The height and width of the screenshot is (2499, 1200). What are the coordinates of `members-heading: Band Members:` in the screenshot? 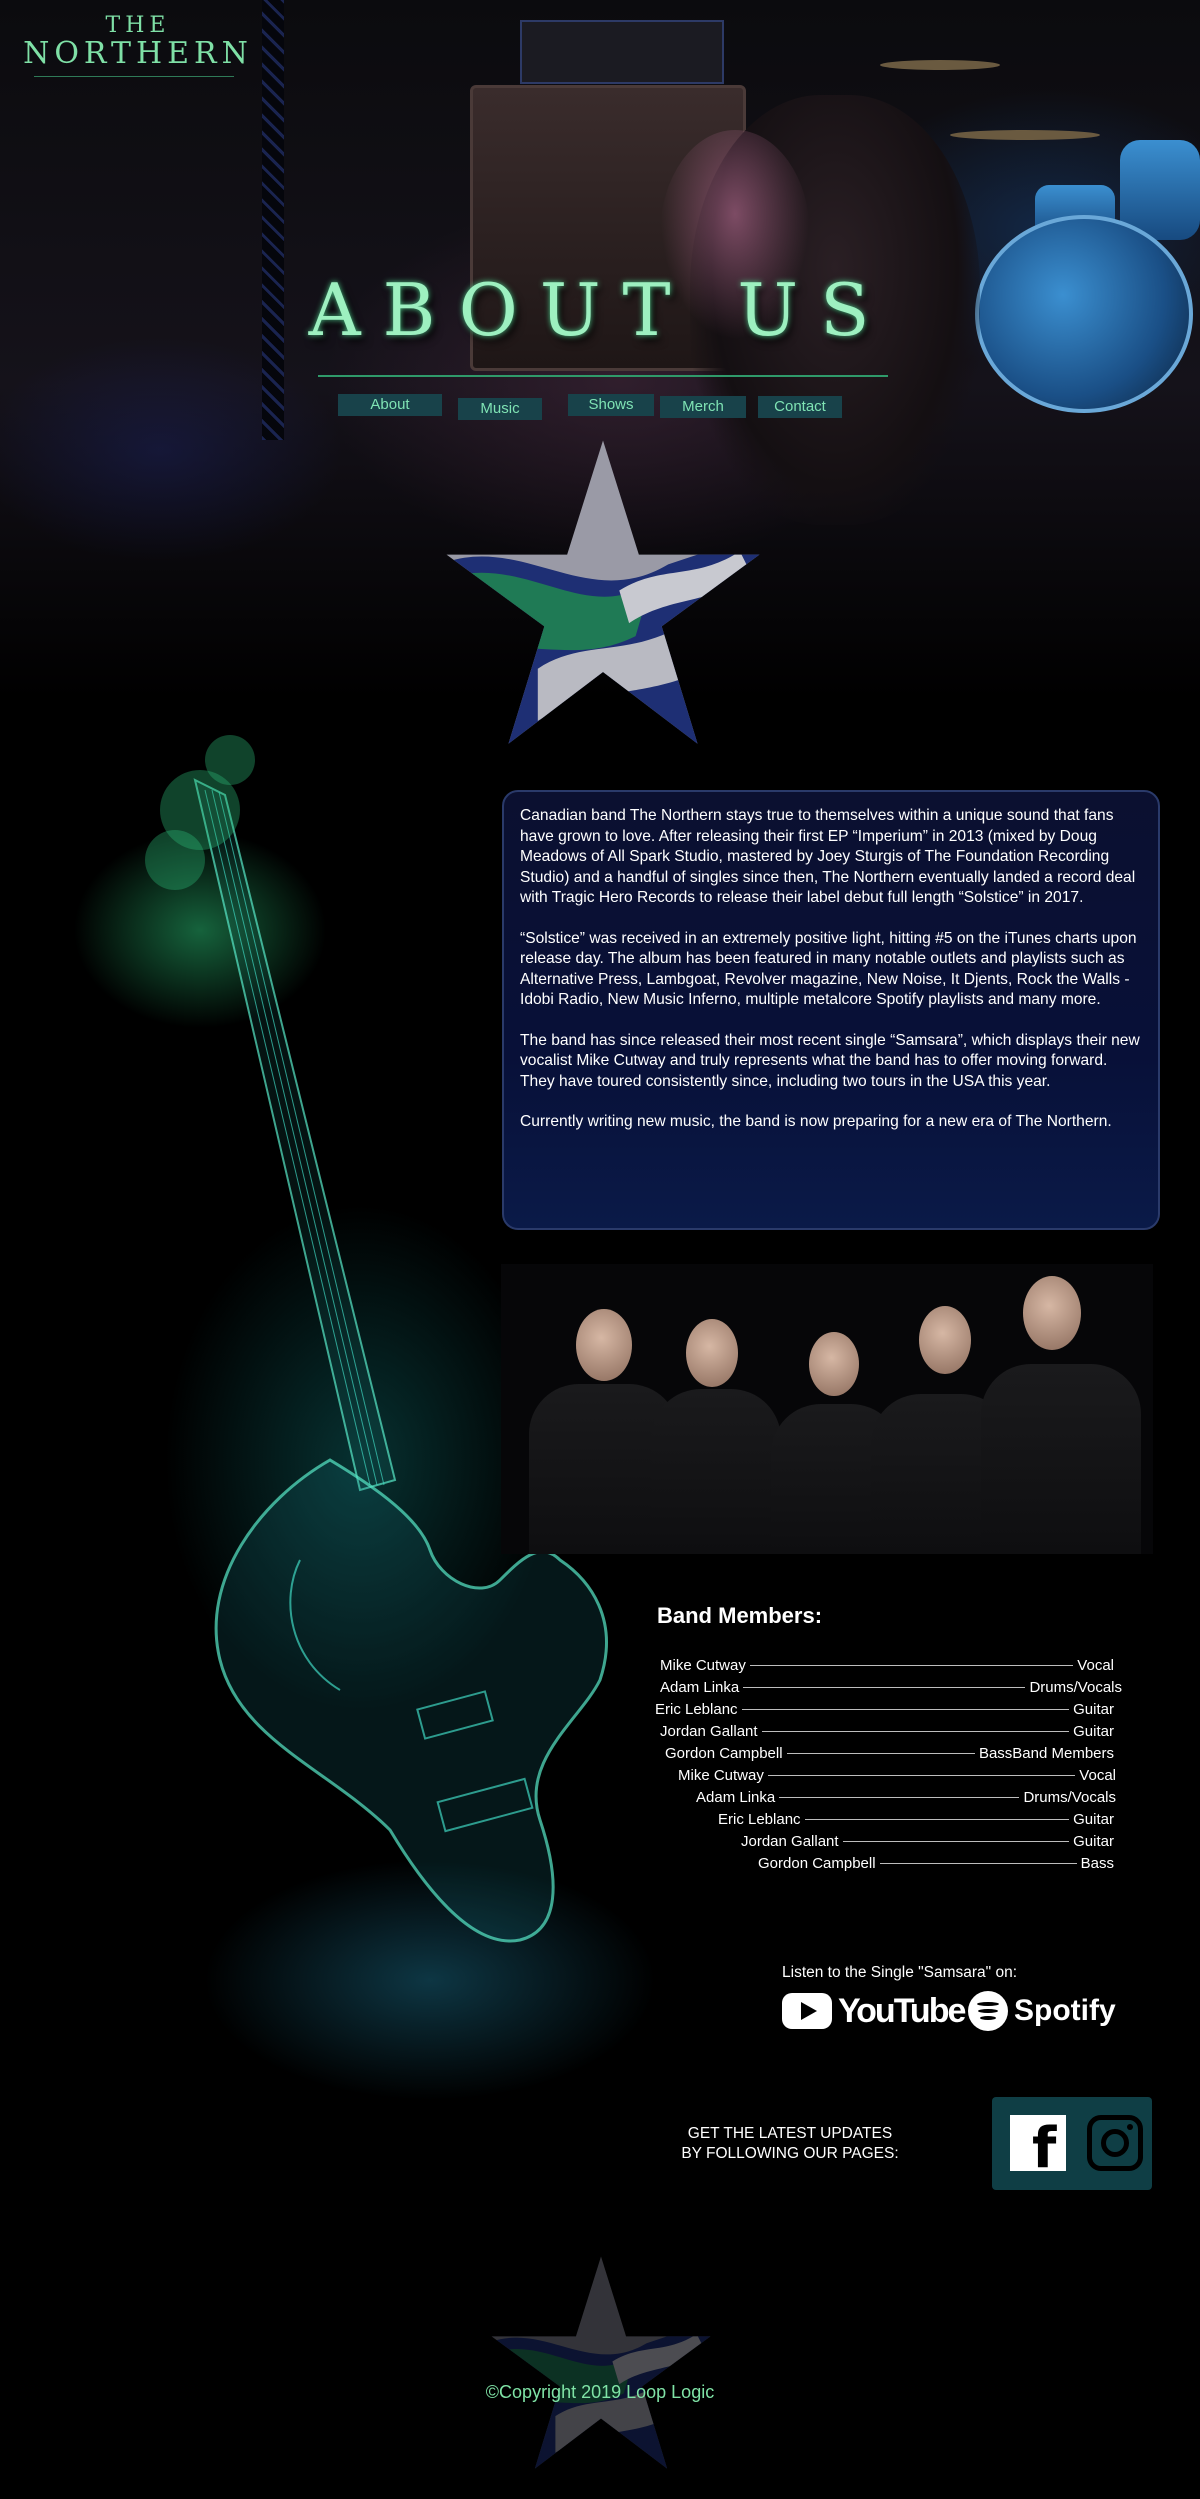 It's located at (740, 1615).